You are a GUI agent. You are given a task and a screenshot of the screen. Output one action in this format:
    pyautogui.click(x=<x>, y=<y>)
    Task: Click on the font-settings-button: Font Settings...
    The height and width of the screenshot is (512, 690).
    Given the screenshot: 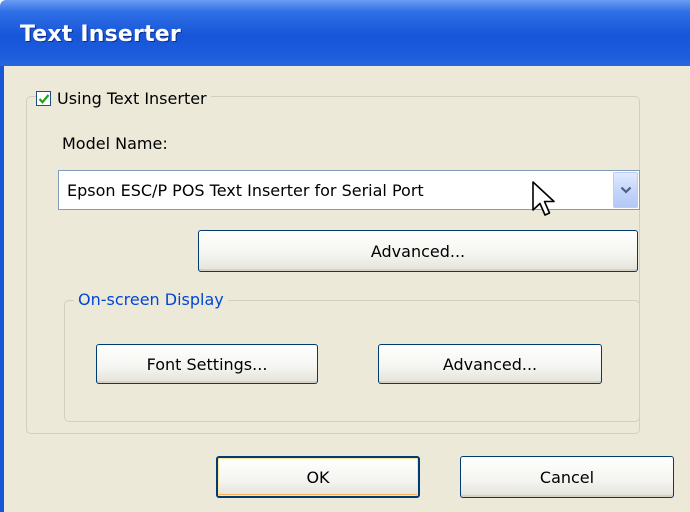 What is the action you would take?
    pyautogui.click(x=207, y=364)
    